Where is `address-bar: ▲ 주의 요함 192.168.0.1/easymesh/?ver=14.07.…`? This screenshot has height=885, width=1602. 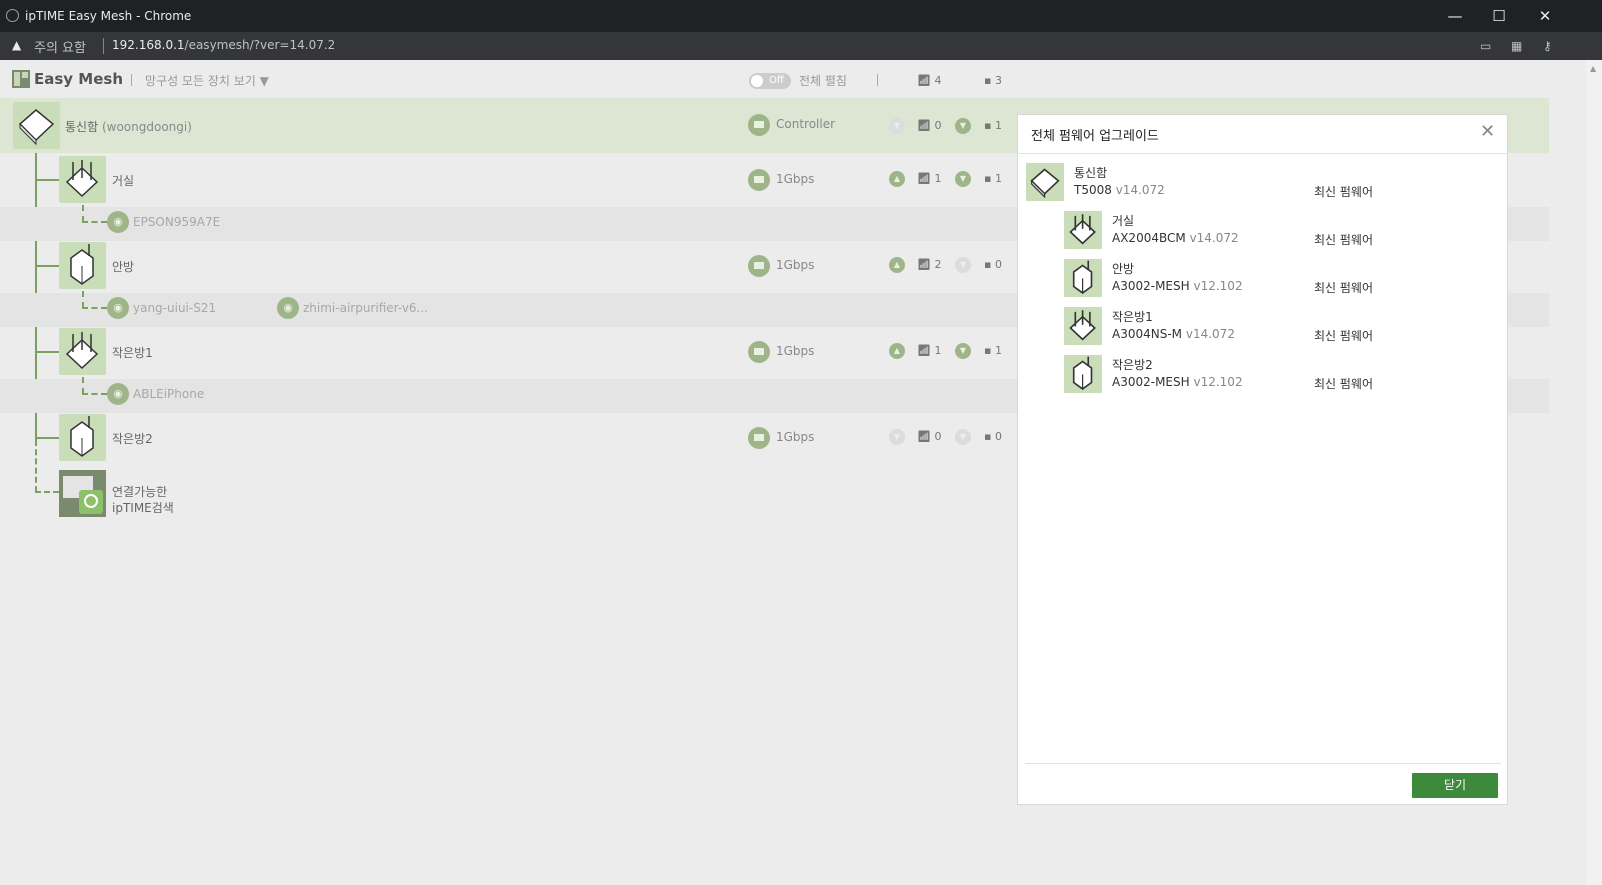 address-bar: ▲ 주의 요함 192.168.0.1/easymesh/?ver=14.07.… is located at coordinates (801, 46).